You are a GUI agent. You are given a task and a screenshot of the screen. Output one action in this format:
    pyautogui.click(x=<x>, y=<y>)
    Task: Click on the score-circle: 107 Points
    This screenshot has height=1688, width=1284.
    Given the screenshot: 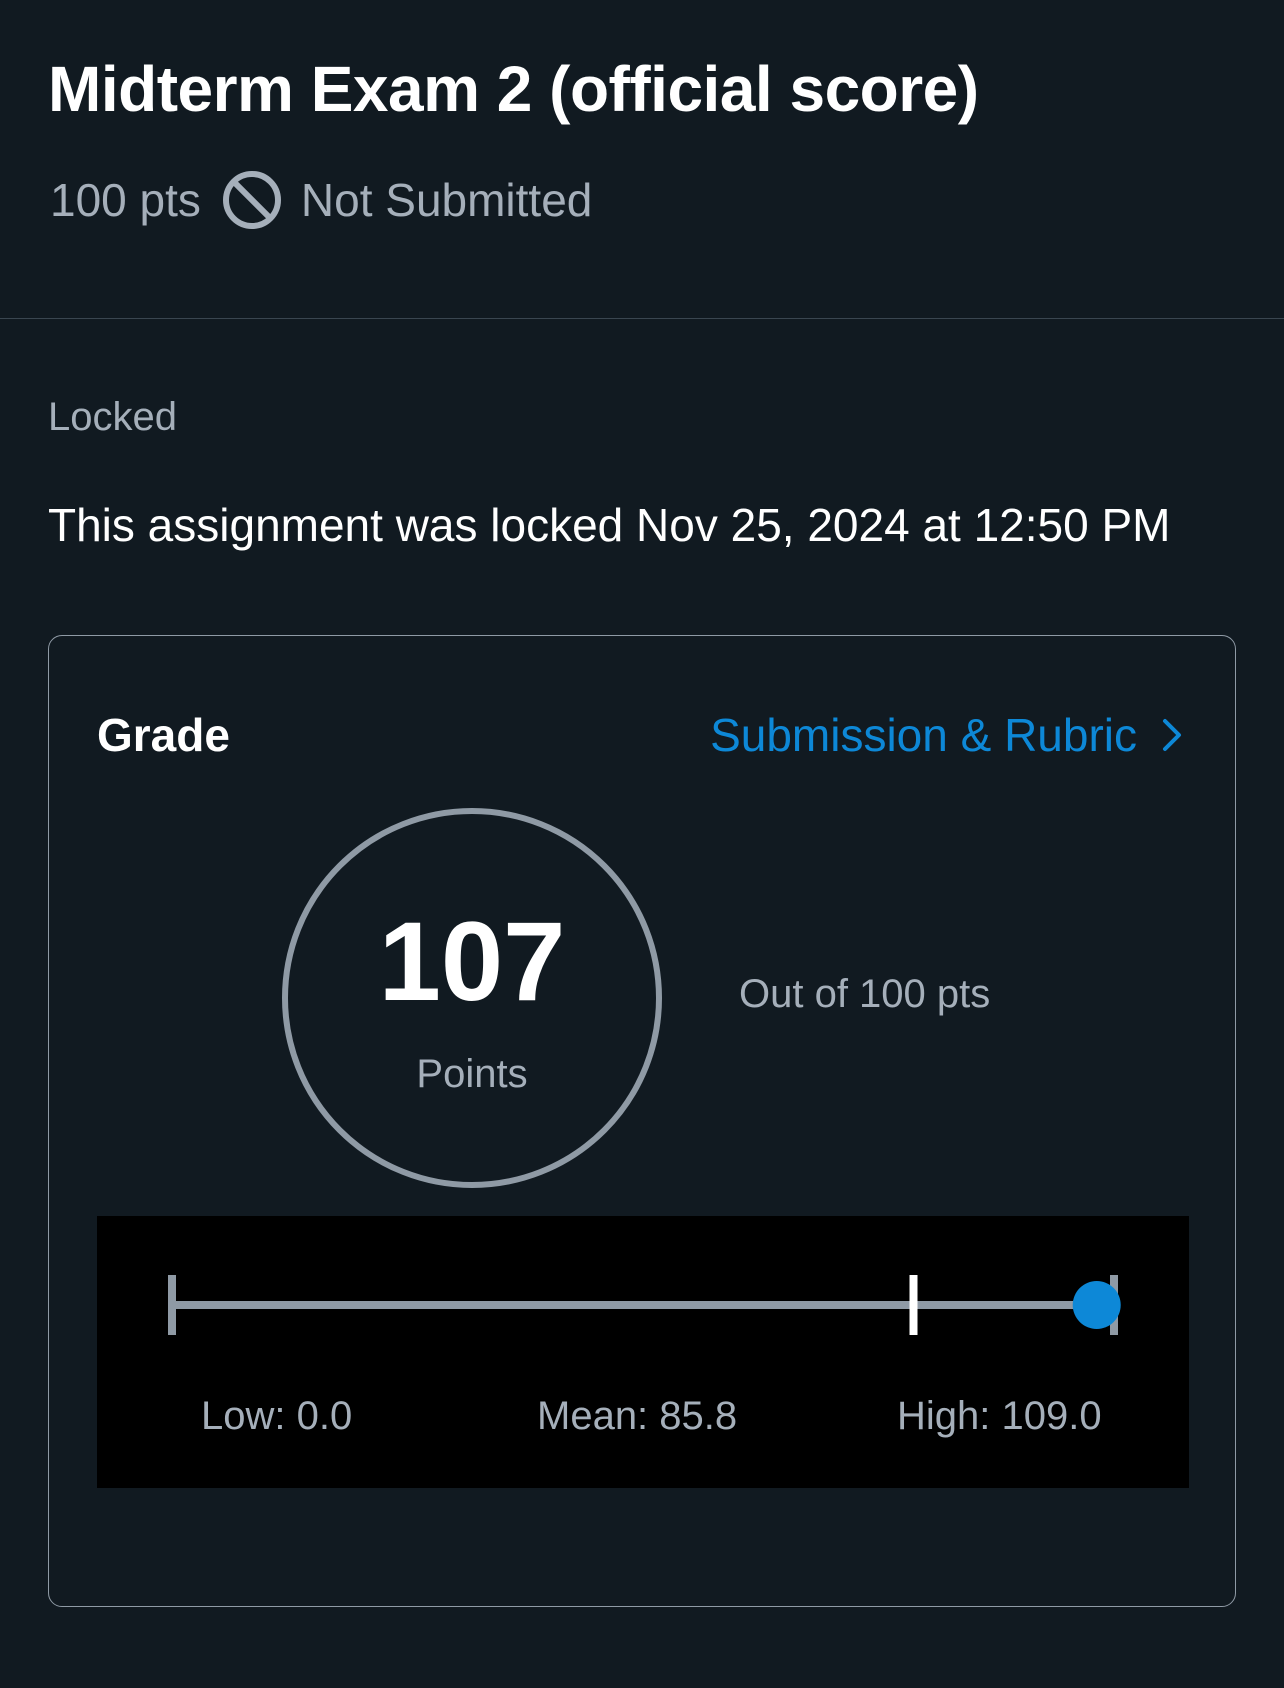 What is the action you would take?
    pyautogui.click(x=472, y=998)
    